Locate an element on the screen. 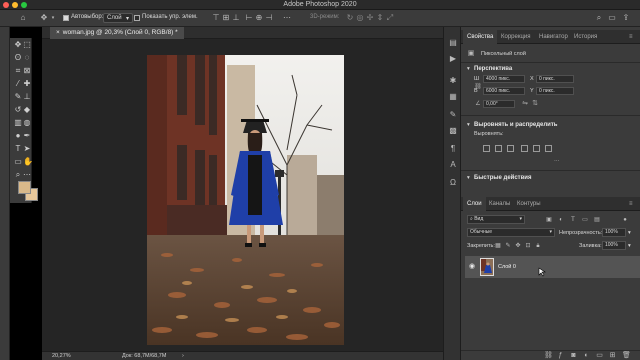 Image resolution: width=640 pixels, height=360 pixels. document-tab-close-icon: × is located at coordinates (58, 32).